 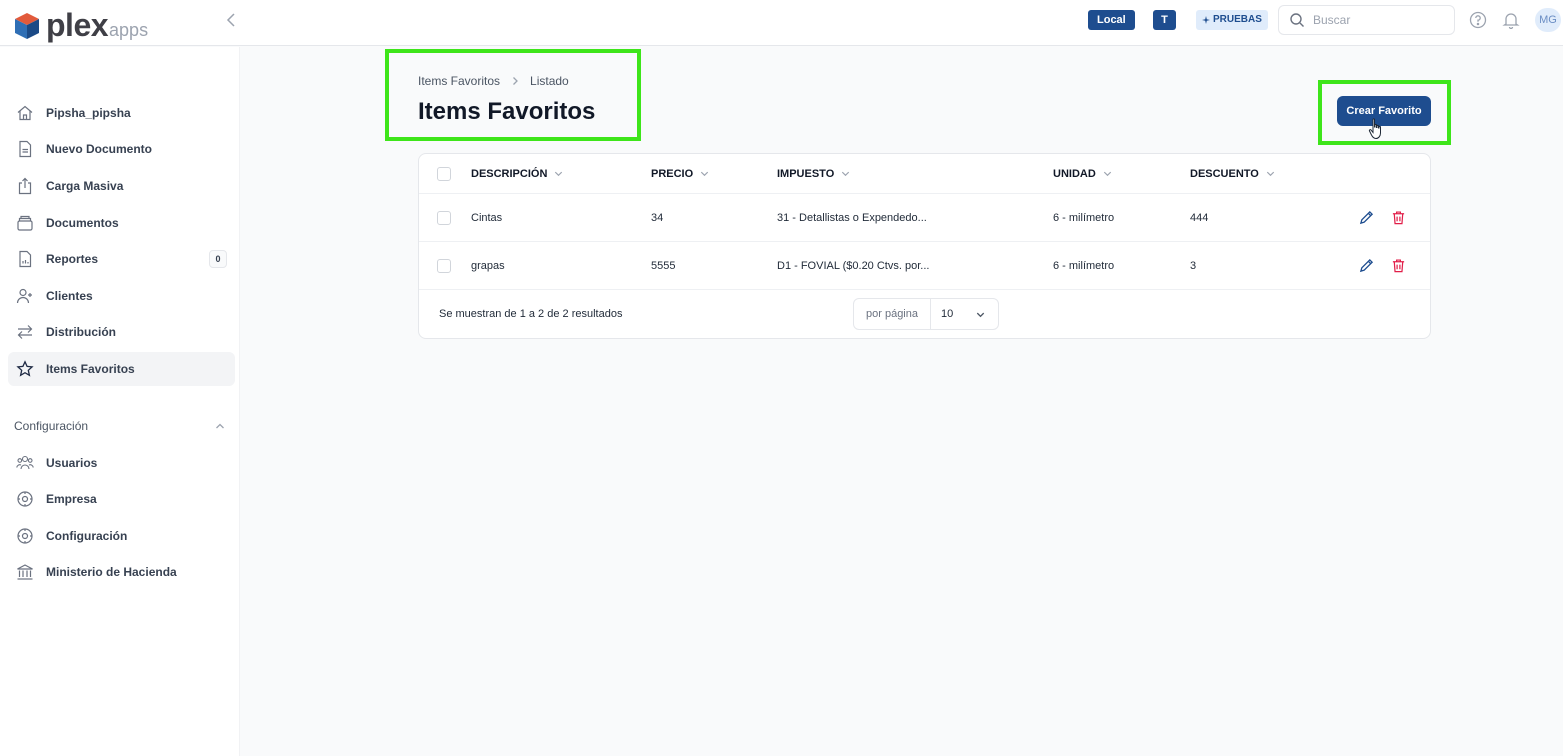 I want to click on per-page-select: 10, so click(x=964, y=314).